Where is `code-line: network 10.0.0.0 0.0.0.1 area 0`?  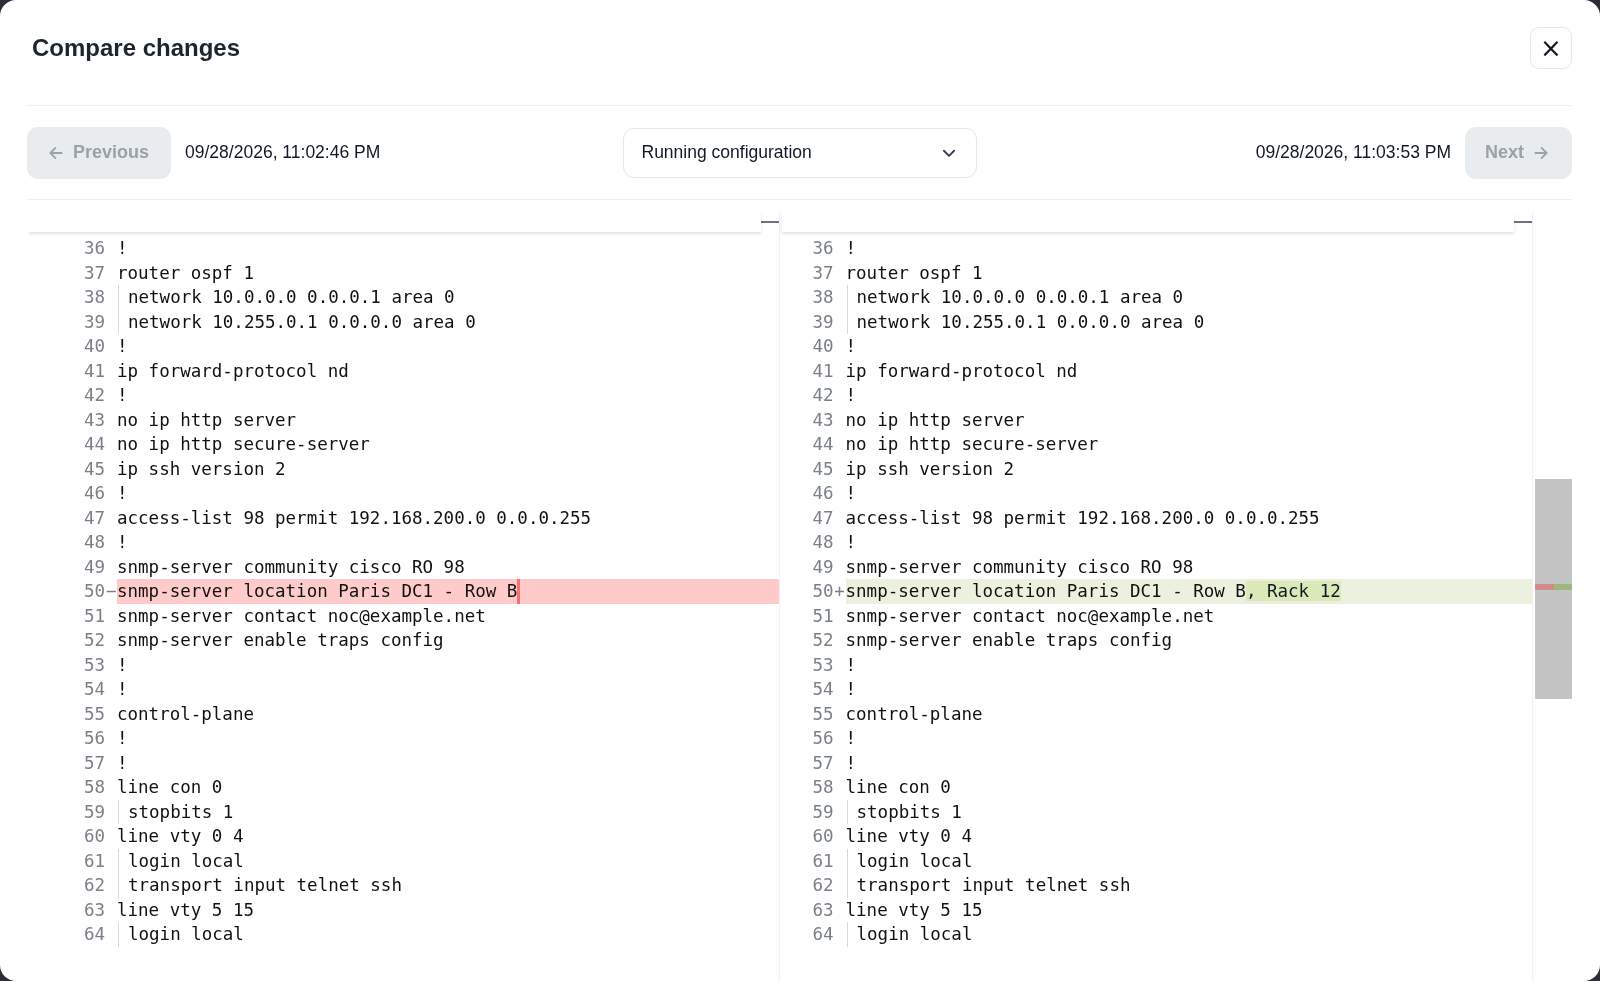 code-line: network 10.0.0.0 0.0.0.1 area 0 is located at coordinates (291, 297).